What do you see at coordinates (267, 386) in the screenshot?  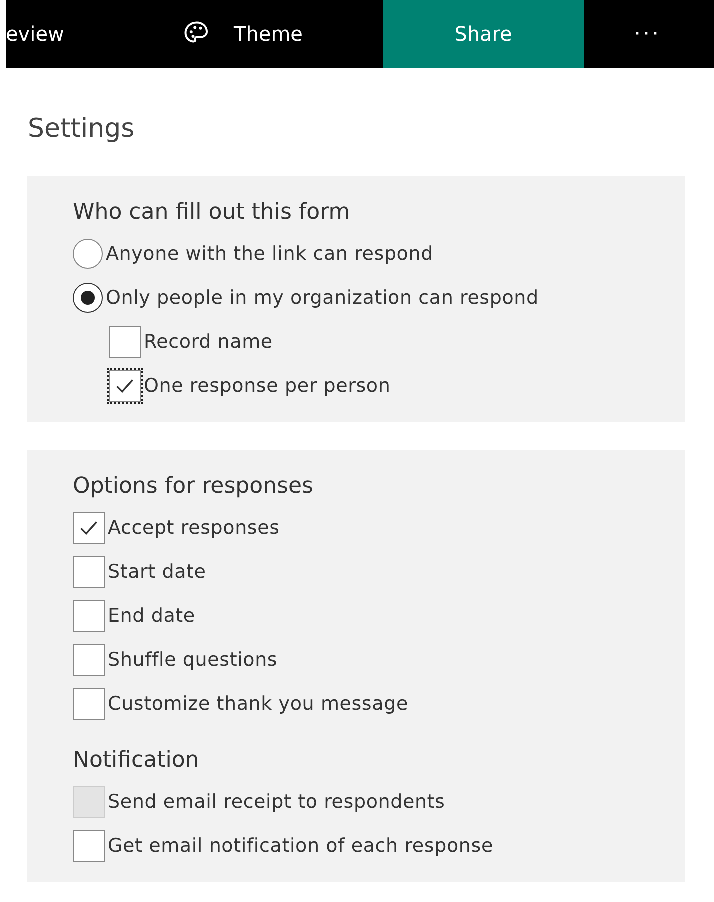 I see `option-label: One response per person` at bounding box center [267, 386].